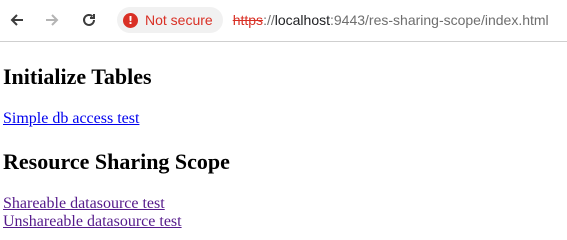  I want to click on back-button, so click(17, 20).